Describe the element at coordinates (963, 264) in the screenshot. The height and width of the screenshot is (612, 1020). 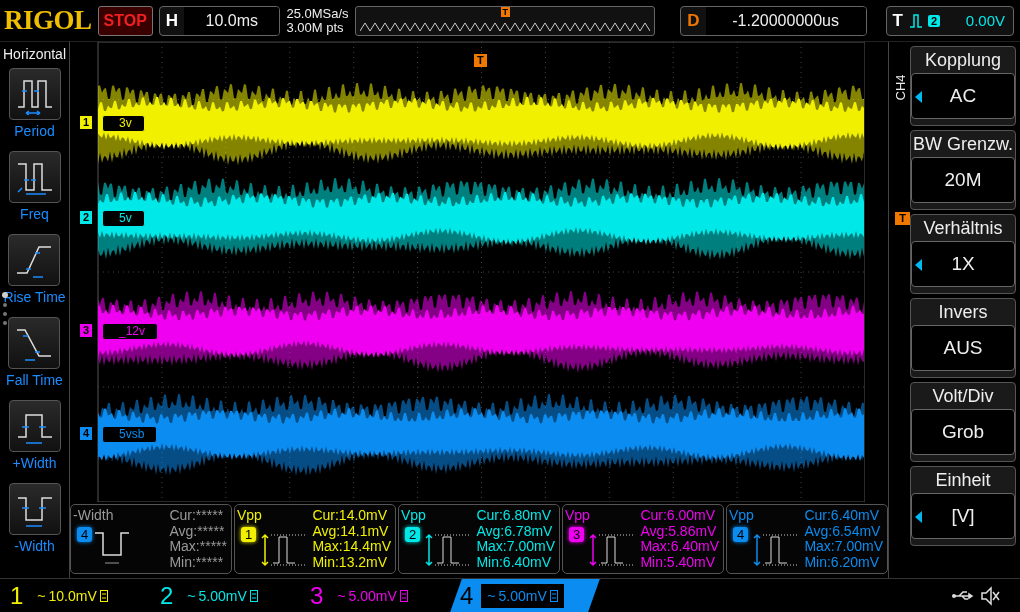
I see `softkey-value: 1X` at that location.